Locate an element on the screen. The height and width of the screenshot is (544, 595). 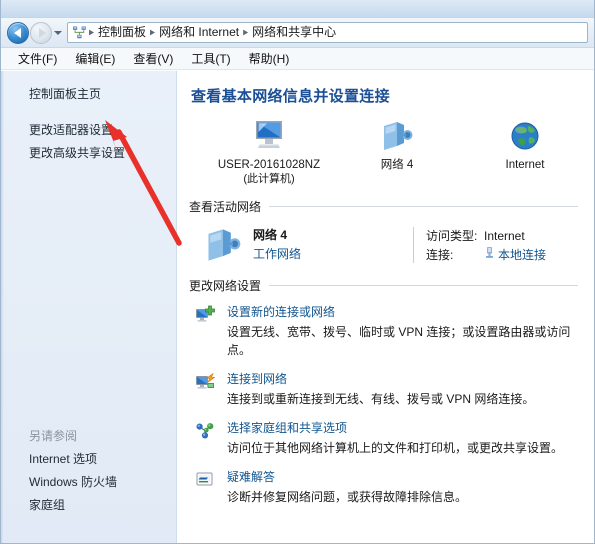
chevron-down-icon is located at coordinates (58, 32).